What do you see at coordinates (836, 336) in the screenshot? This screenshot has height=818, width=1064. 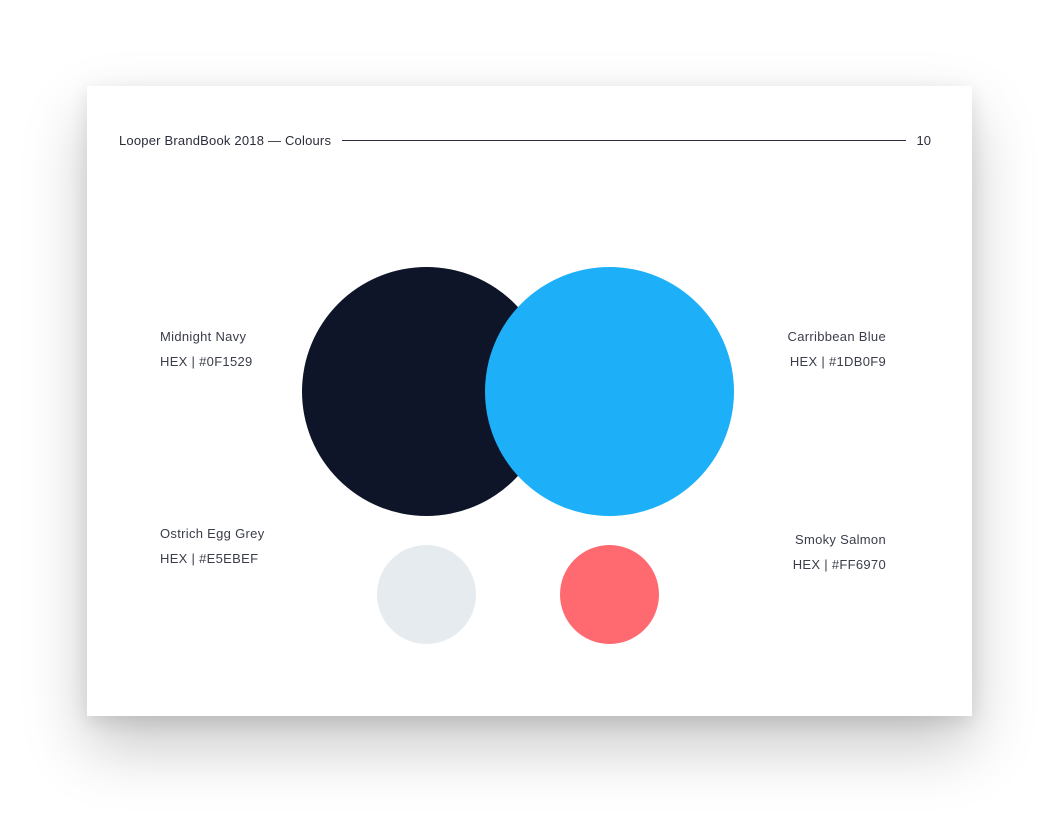 I see `colour-name: Carribbean Blue` at bounding box center [836, 336].